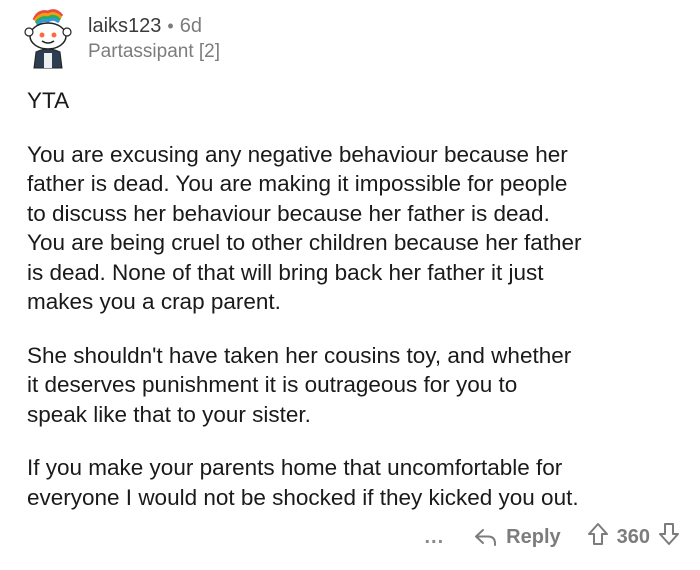 This screenshot has height=570, width=700. I want to click on upvote-button, so click(598, 537).